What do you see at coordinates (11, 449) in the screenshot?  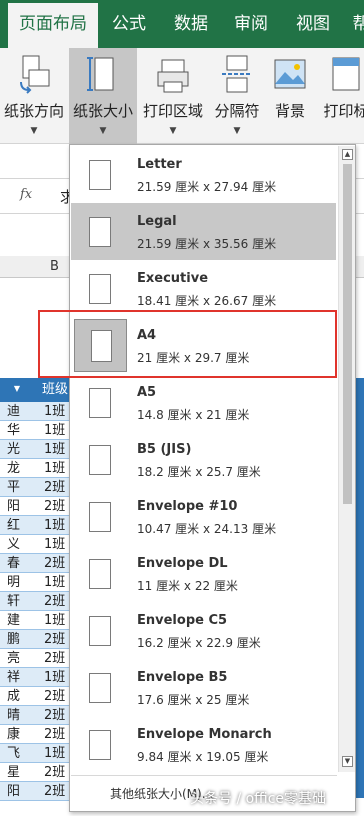 I see `table-cell-name: 光` at bounding box center [11, 449].